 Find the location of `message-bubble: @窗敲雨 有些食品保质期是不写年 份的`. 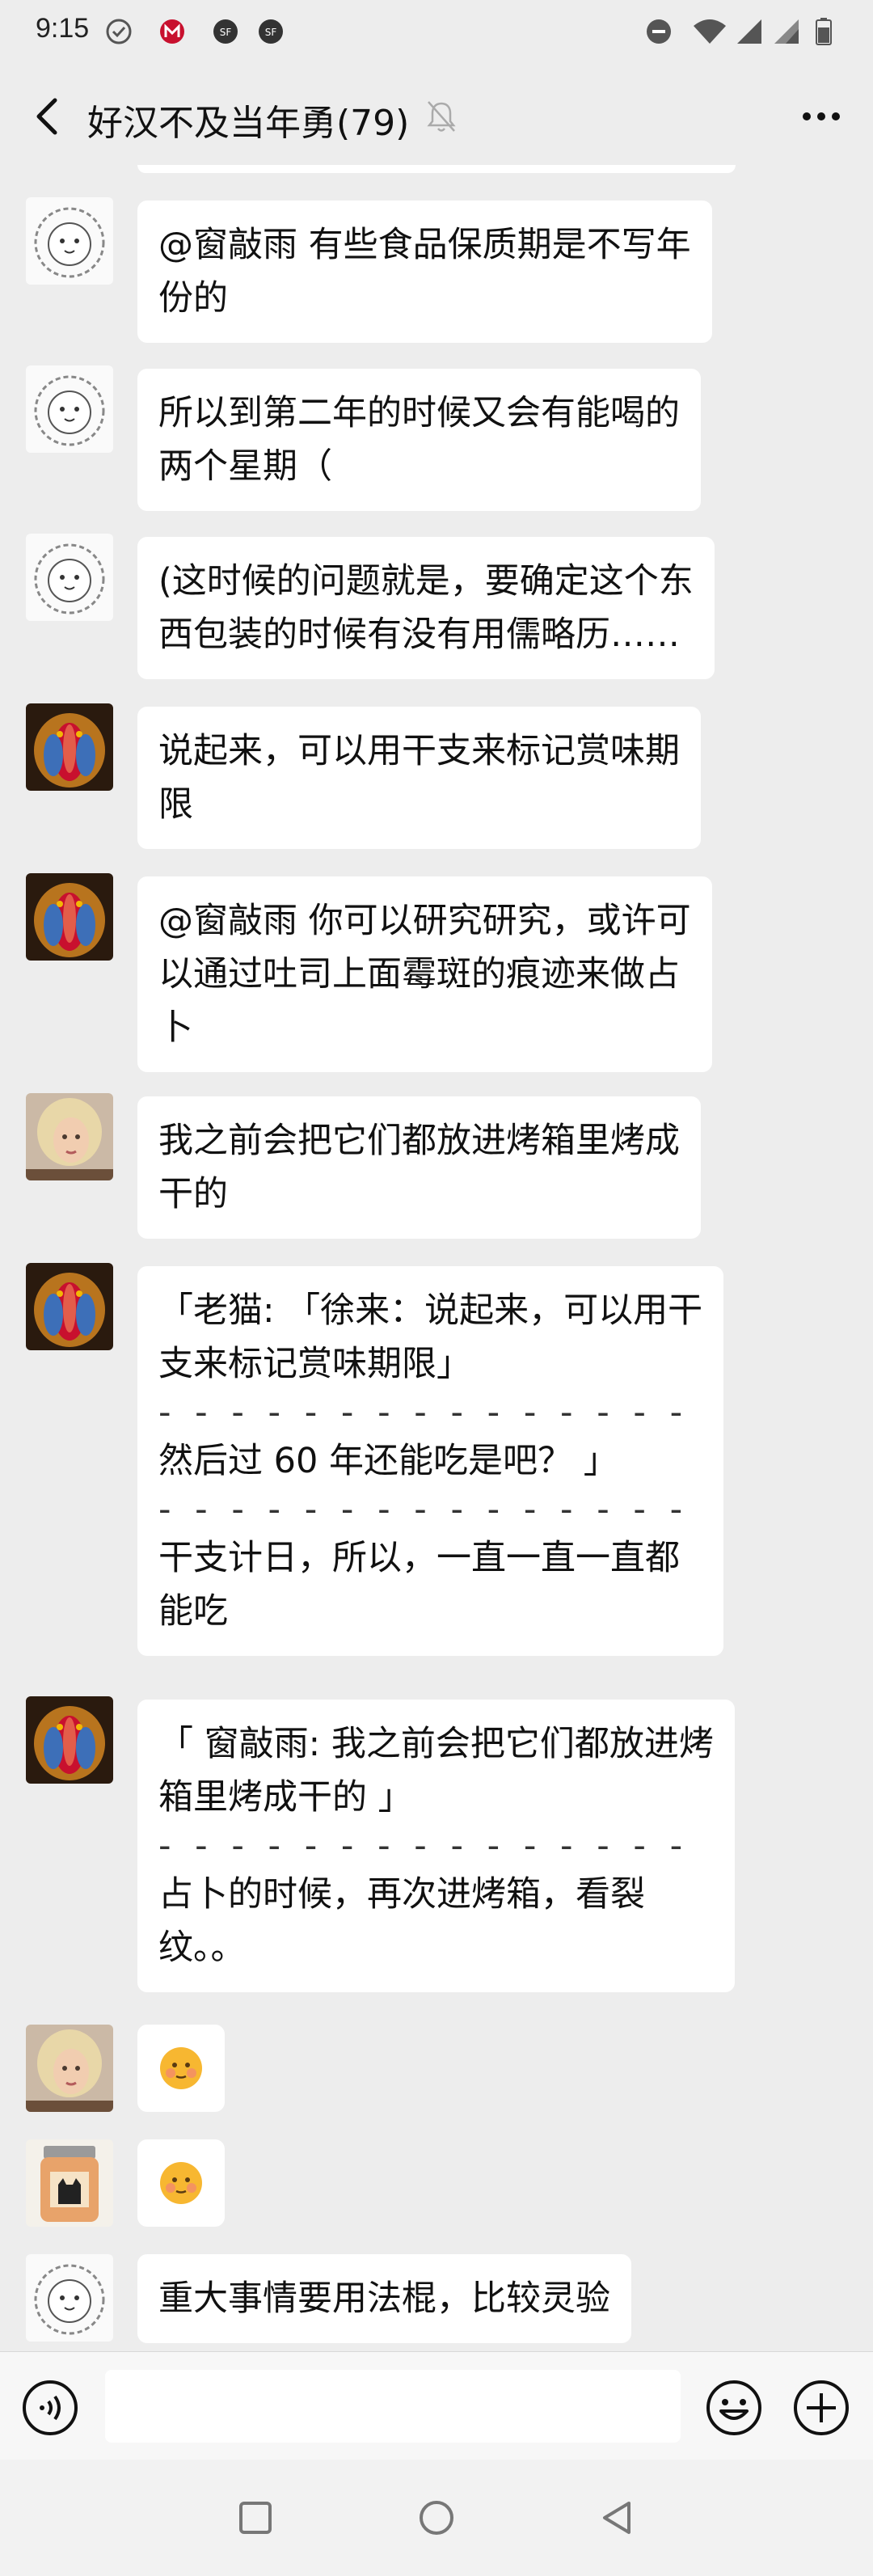

message-bubble: @窗敲雨 有些食品保质期是不写年 份的 is located at coordinates (425, 272).